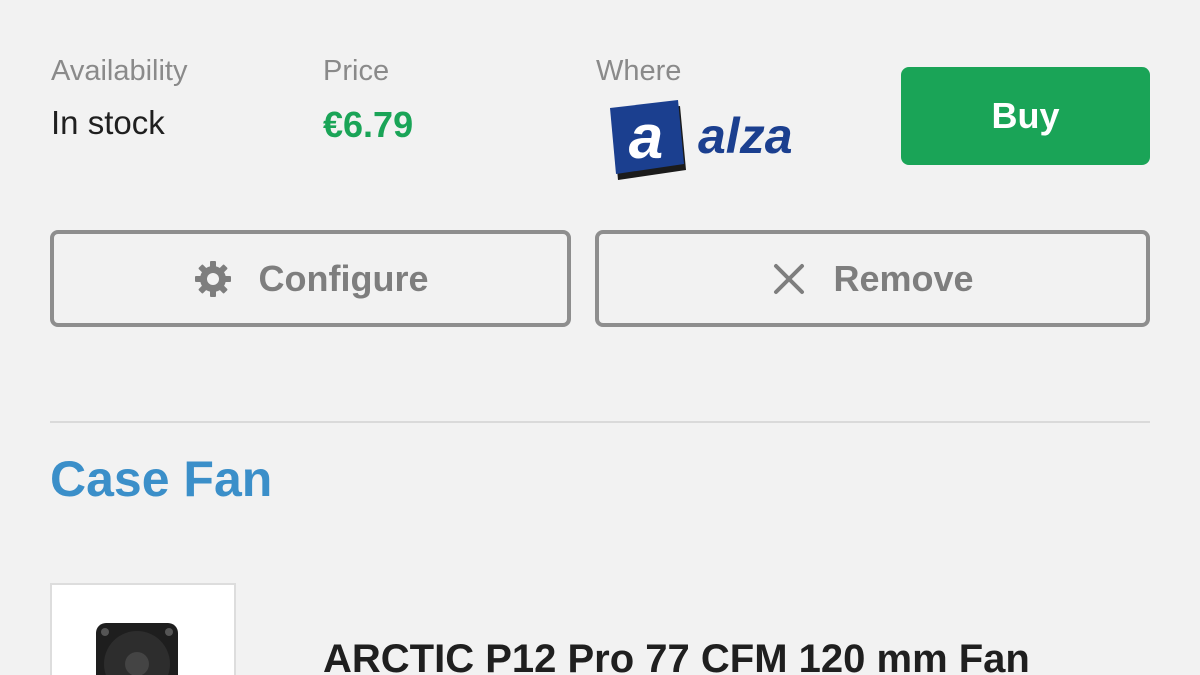  I want to click on close-icon, so click(789, 279).